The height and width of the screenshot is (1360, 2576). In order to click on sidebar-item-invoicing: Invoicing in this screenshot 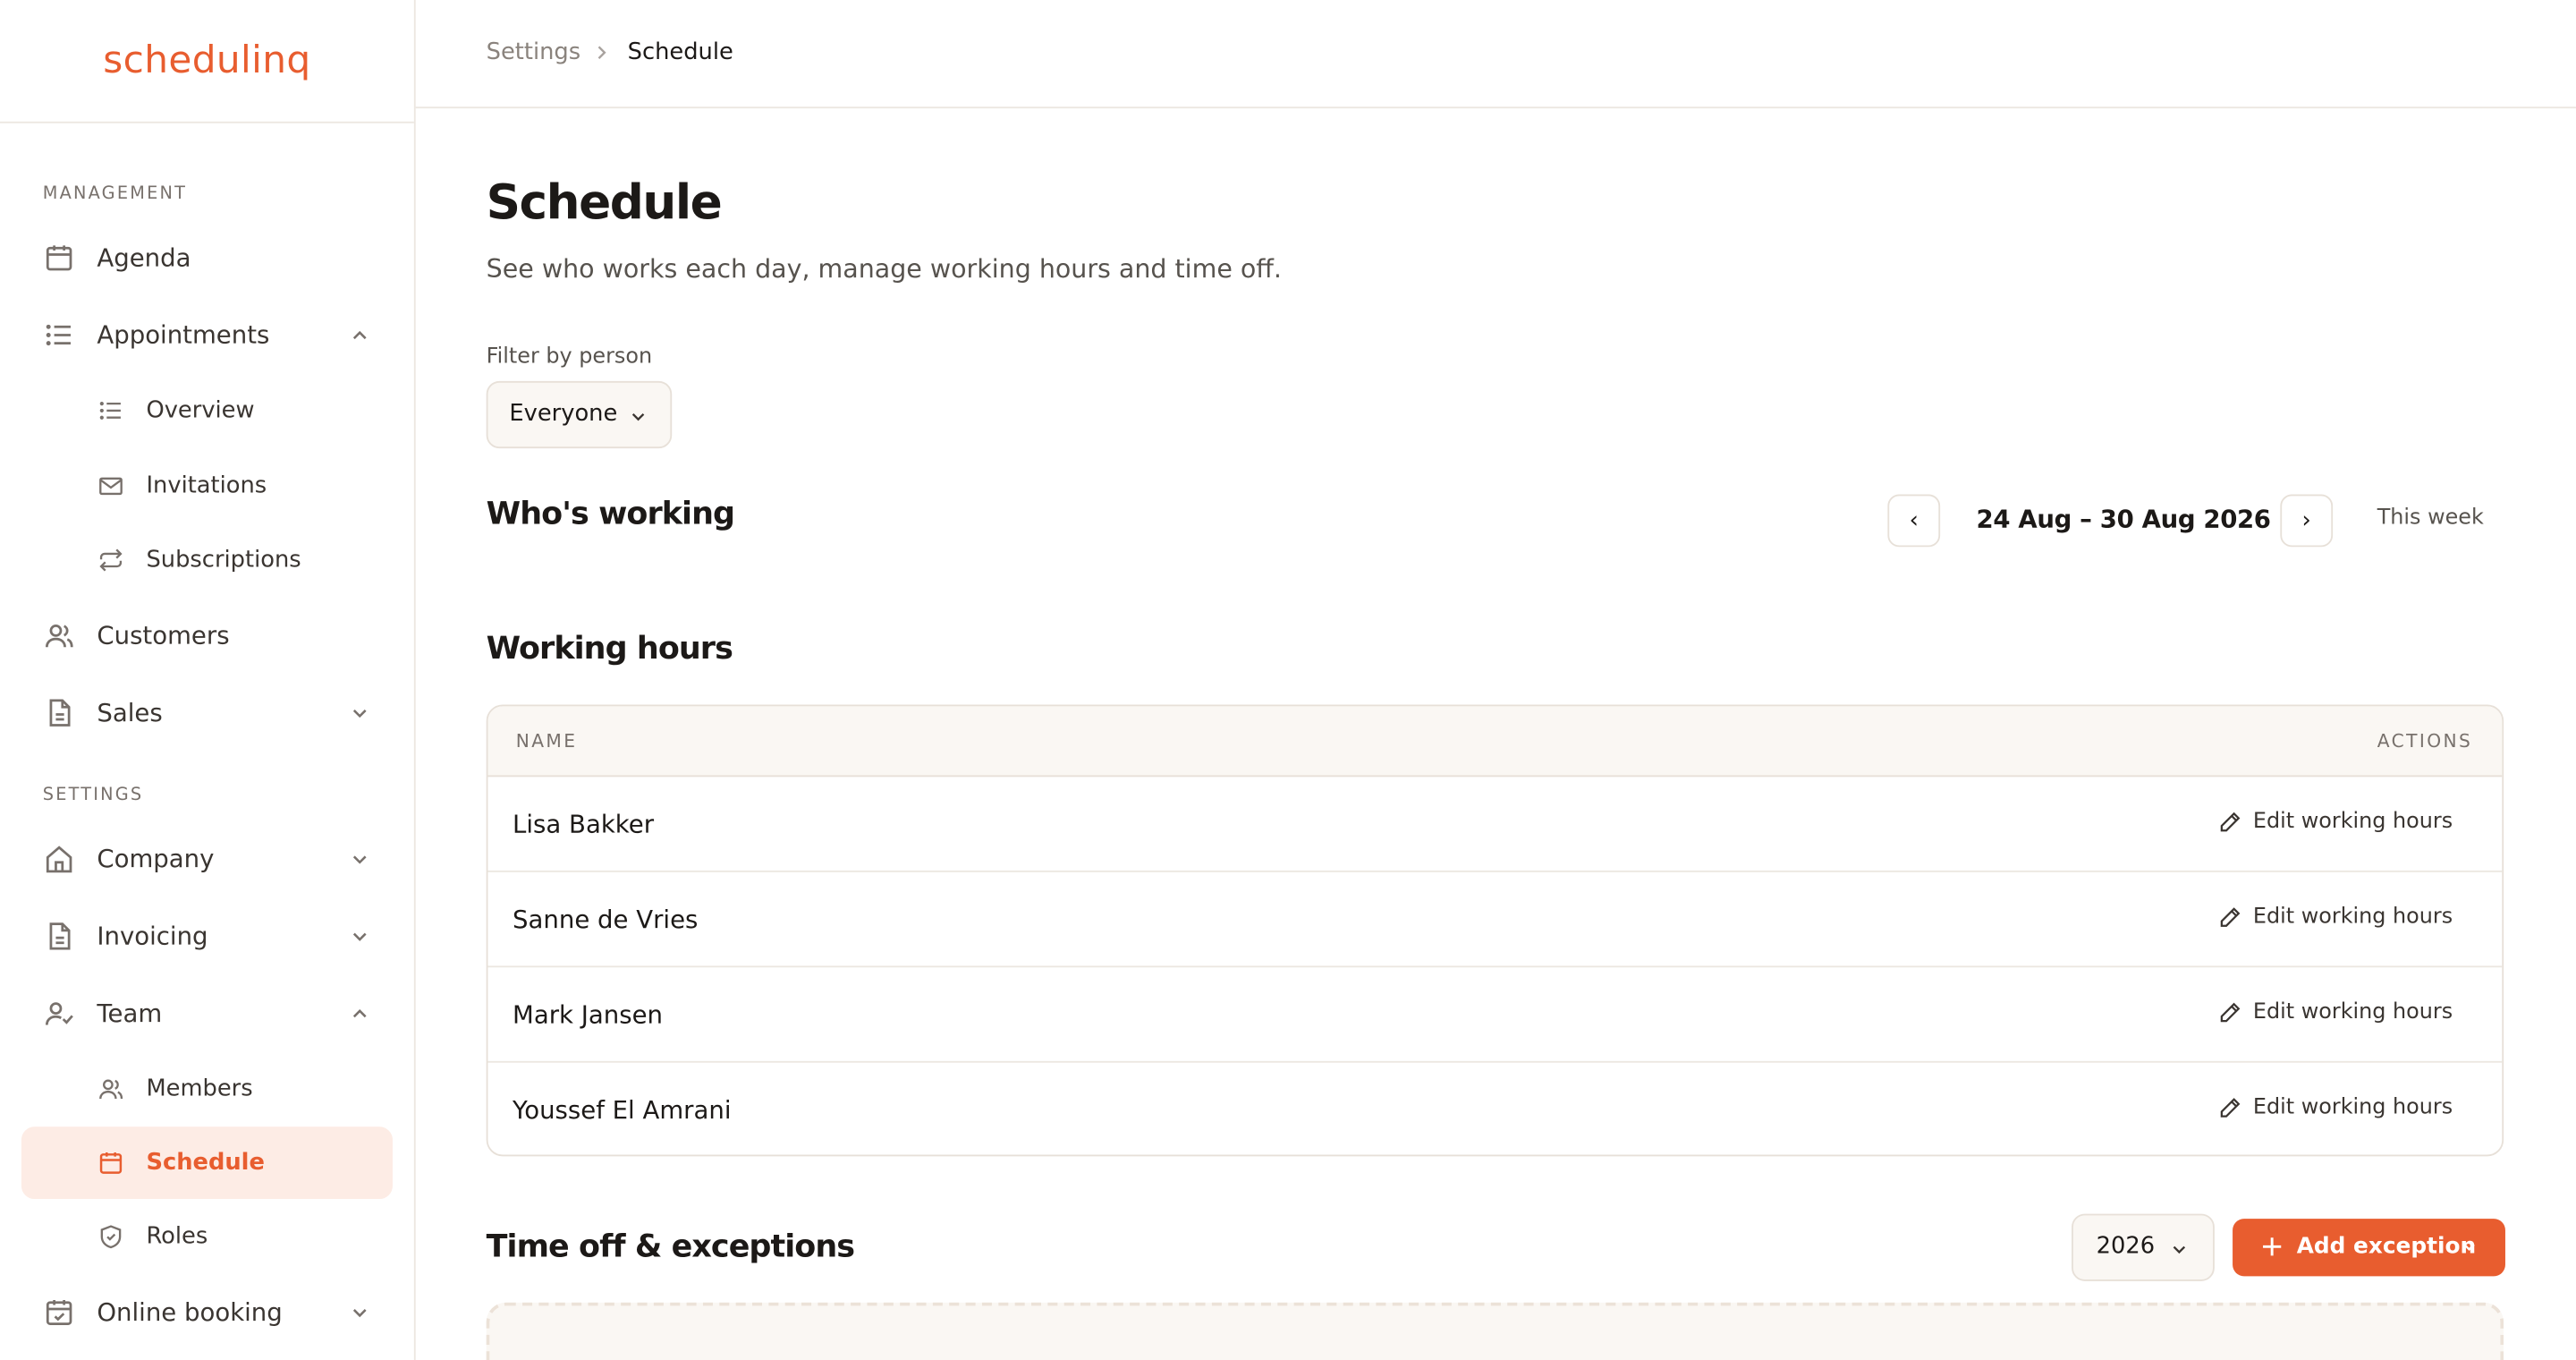, I will do `click(207, 937)`.